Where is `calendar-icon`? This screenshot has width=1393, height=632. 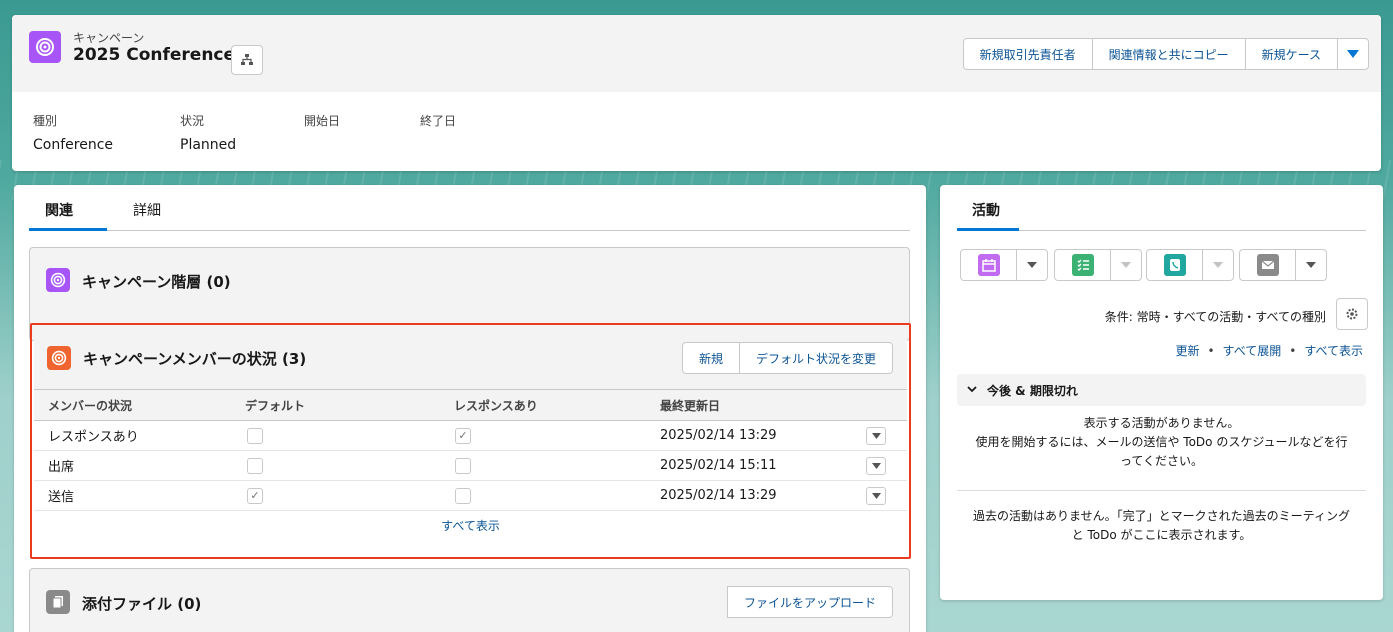 calendar-icon is located at coordinates (988, 265).